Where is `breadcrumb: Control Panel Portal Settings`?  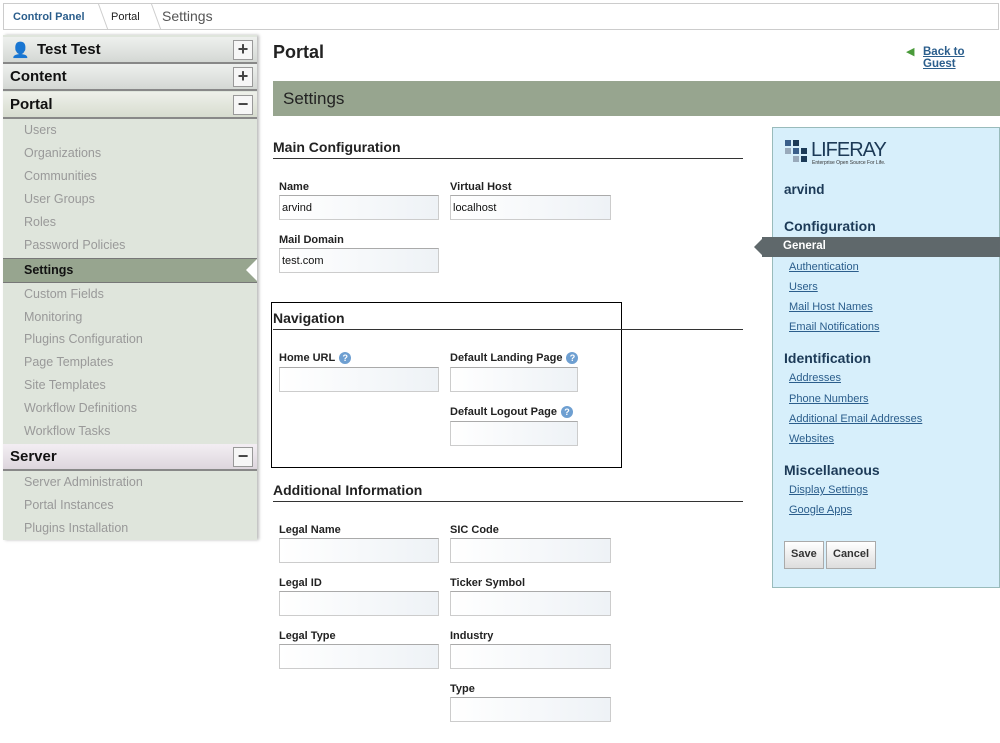 breadcrumb: Control Panel Portal Settings is located at coordinates (501, 16).